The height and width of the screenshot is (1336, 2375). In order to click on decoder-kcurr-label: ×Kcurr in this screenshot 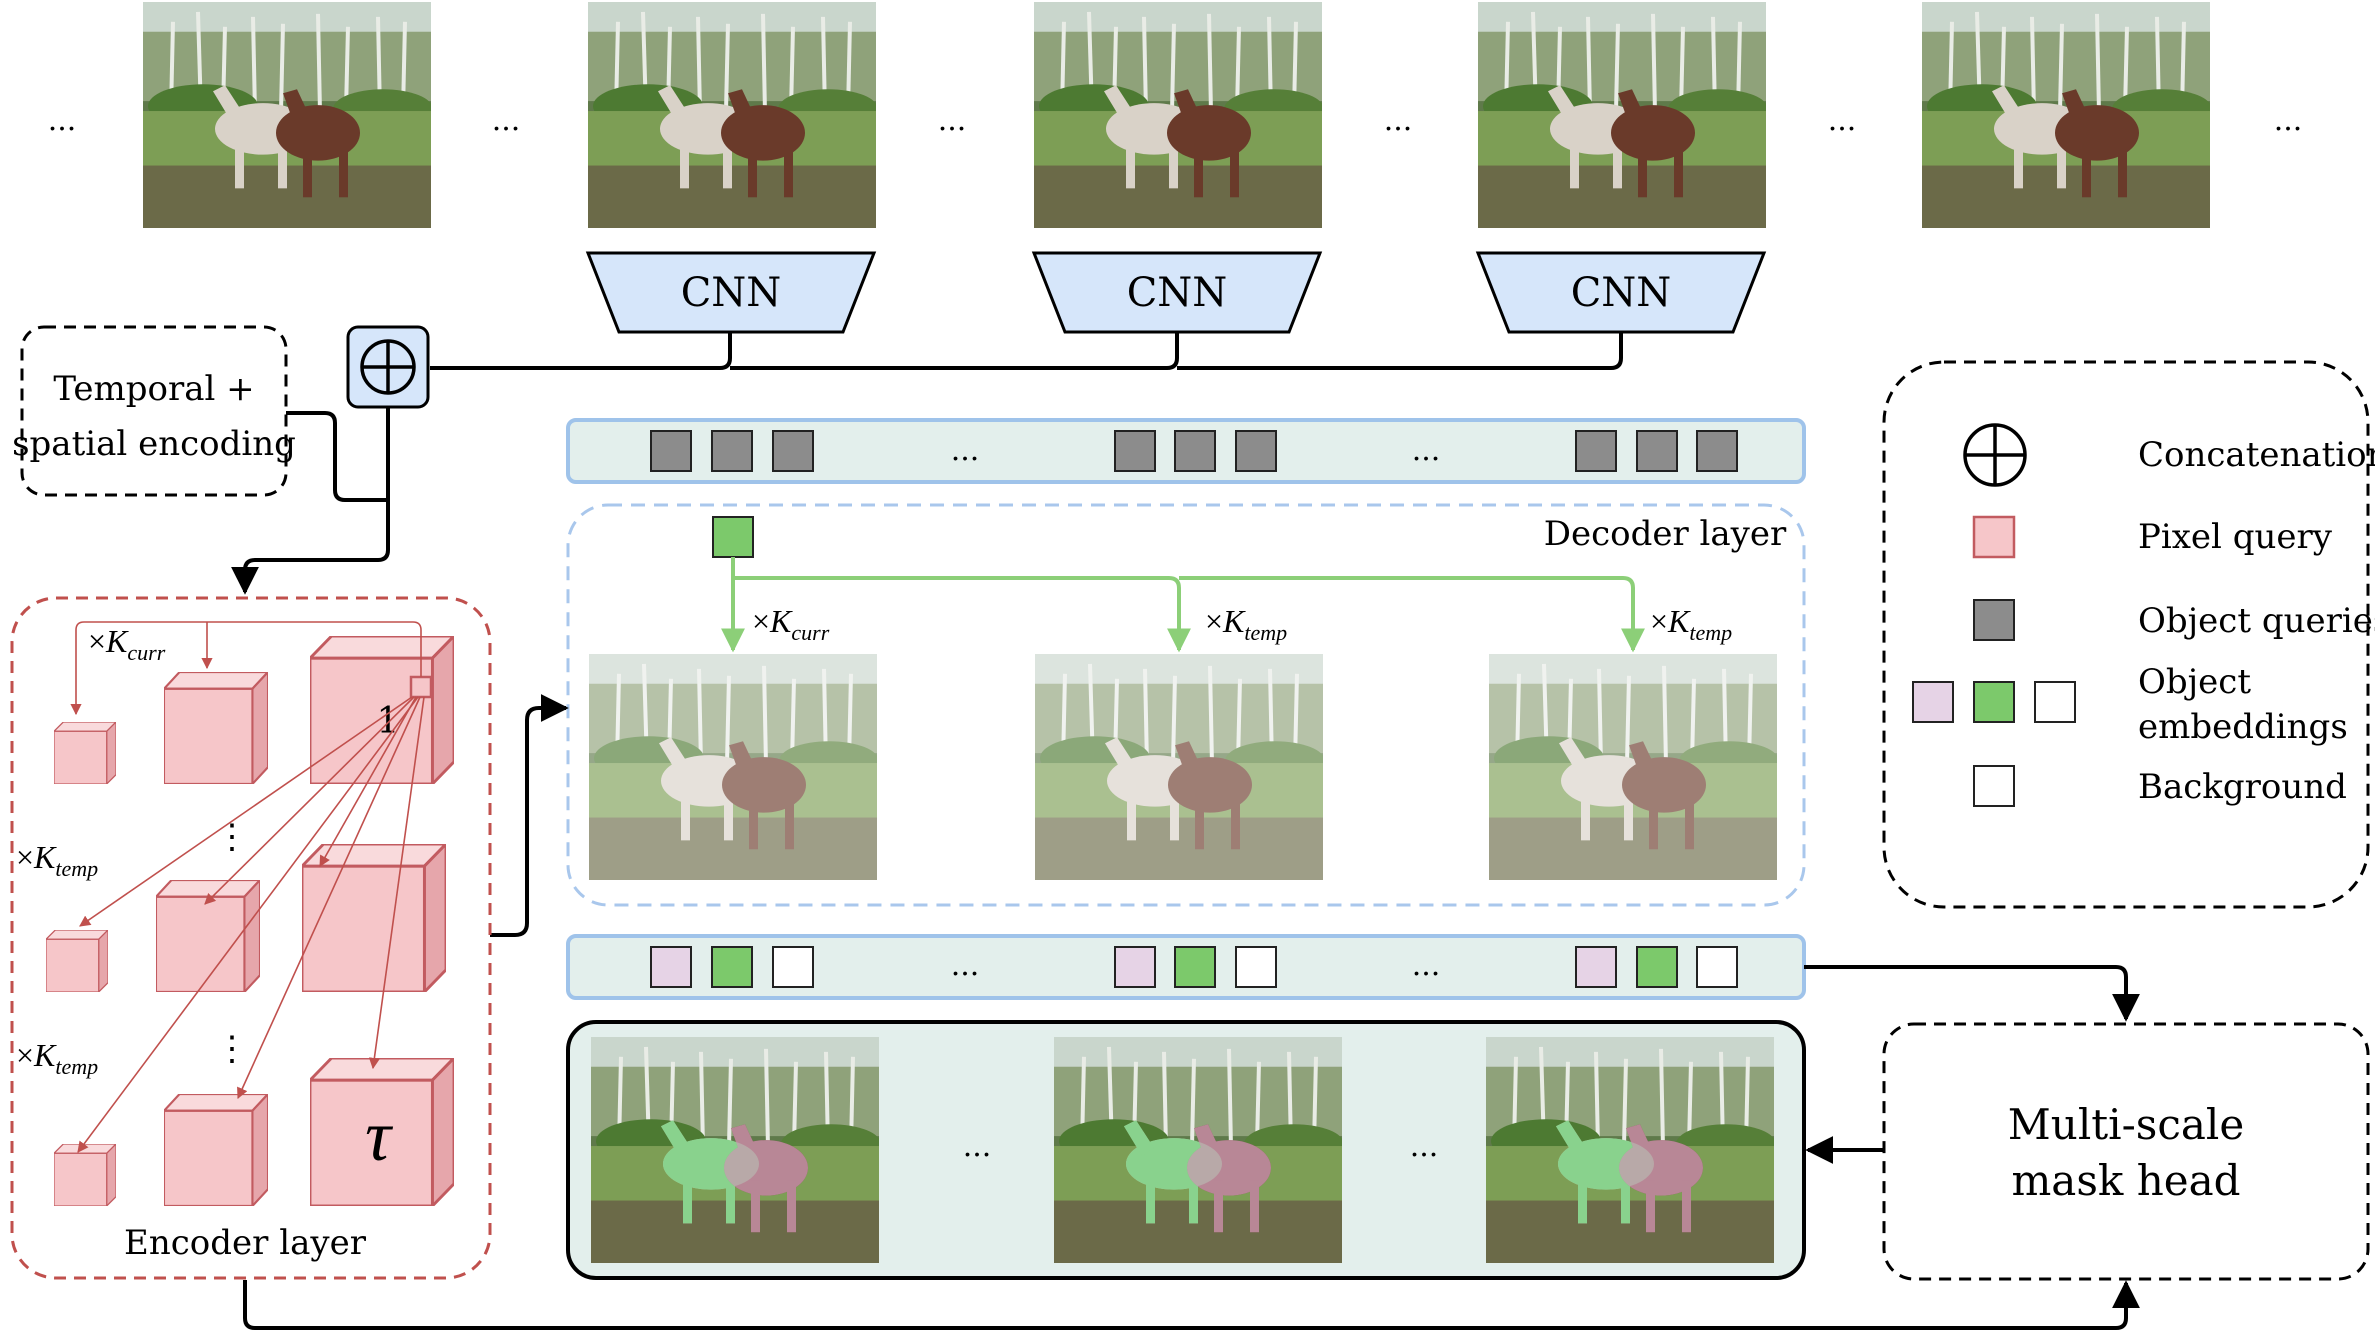, I will do `click(791, 624)`.